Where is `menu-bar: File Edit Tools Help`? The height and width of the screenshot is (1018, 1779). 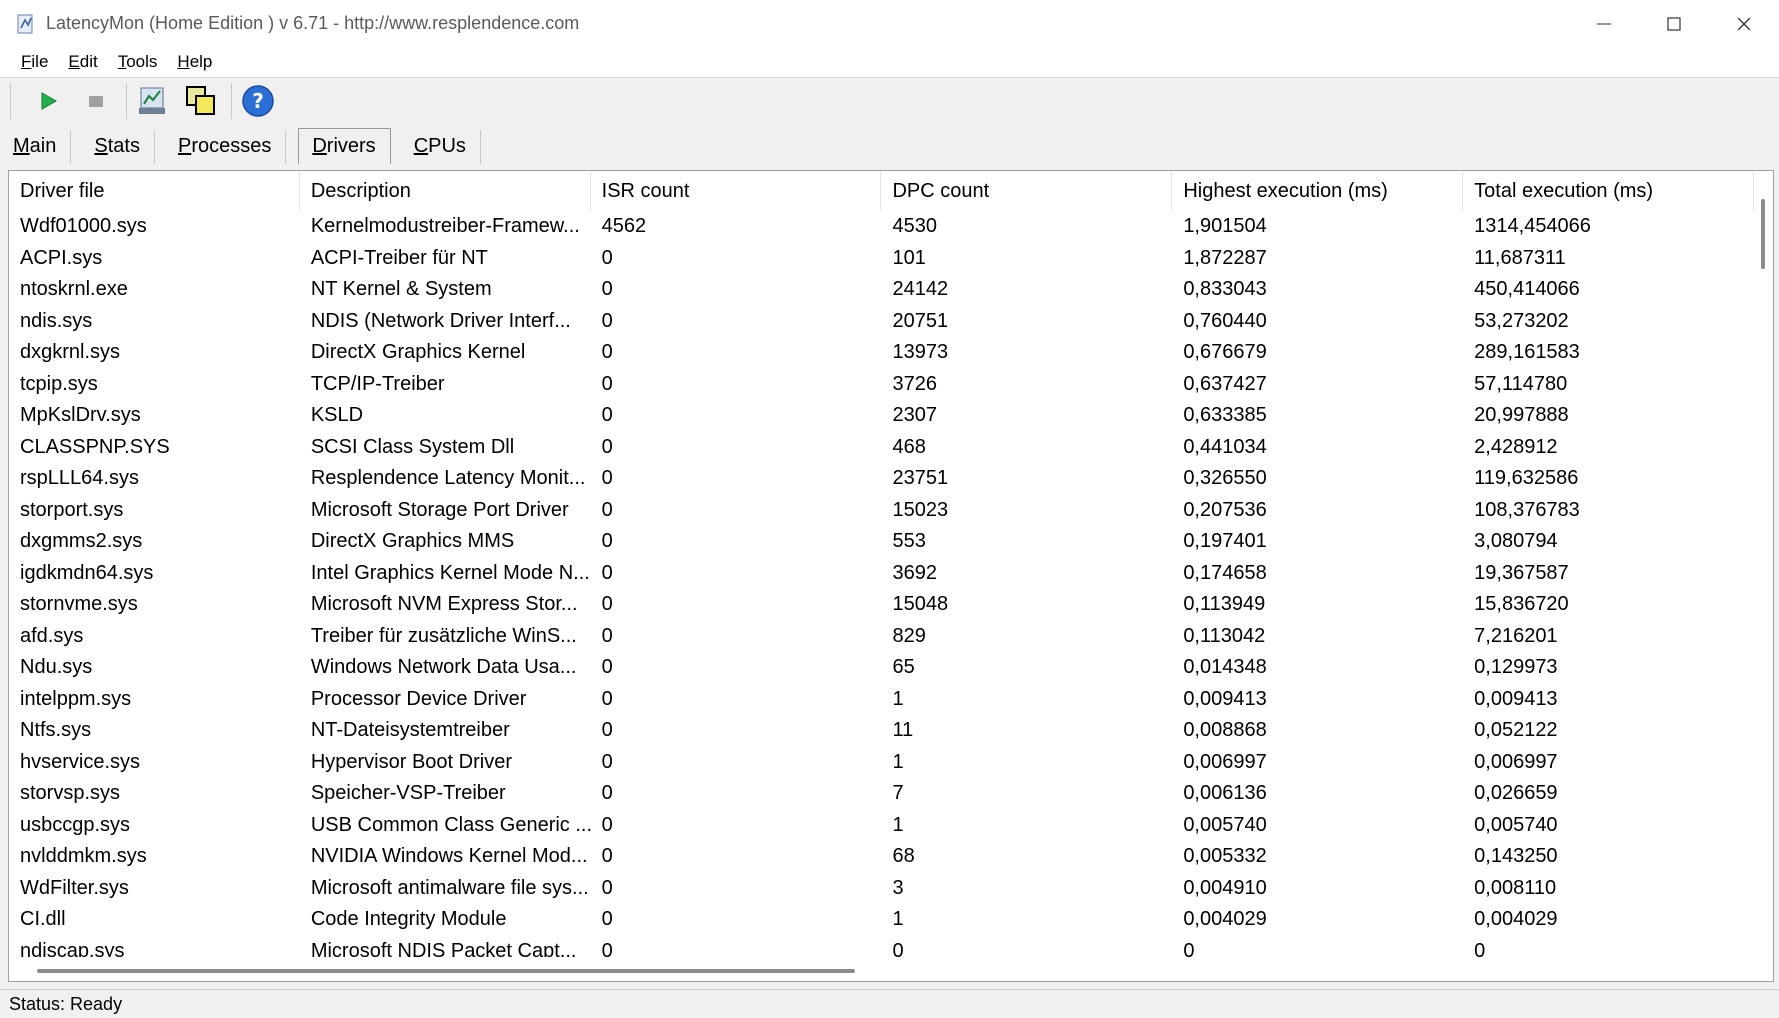
menu-bar: File Edit Tools Help is located at coordinates (889, 62).